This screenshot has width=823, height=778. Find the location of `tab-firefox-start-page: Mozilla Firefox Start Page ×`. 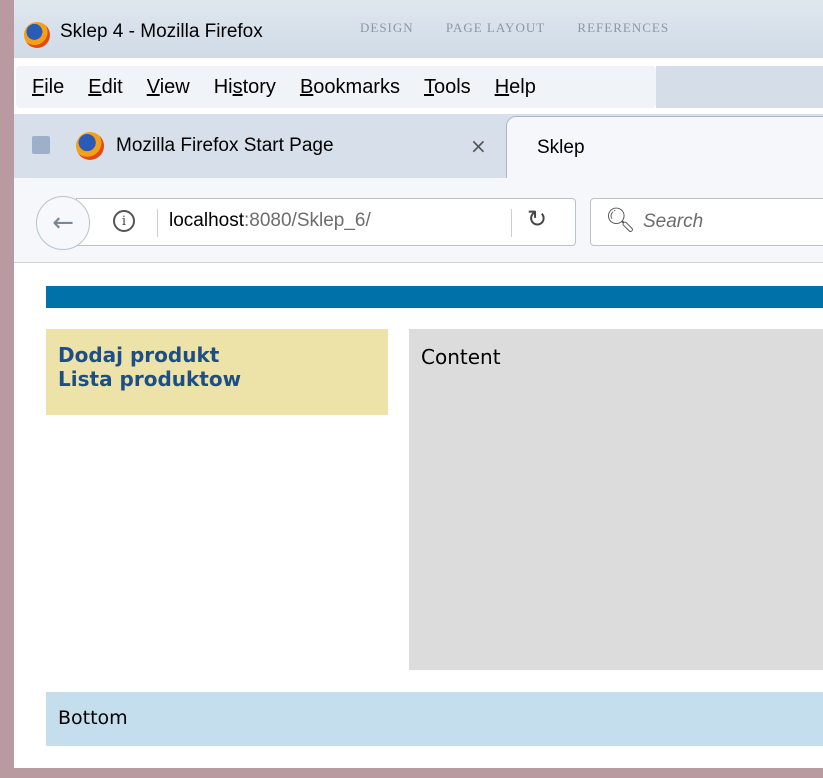

tab-firefox-start-page: Mozilla Firefox Start Page × is located at coordinates (289, 146).